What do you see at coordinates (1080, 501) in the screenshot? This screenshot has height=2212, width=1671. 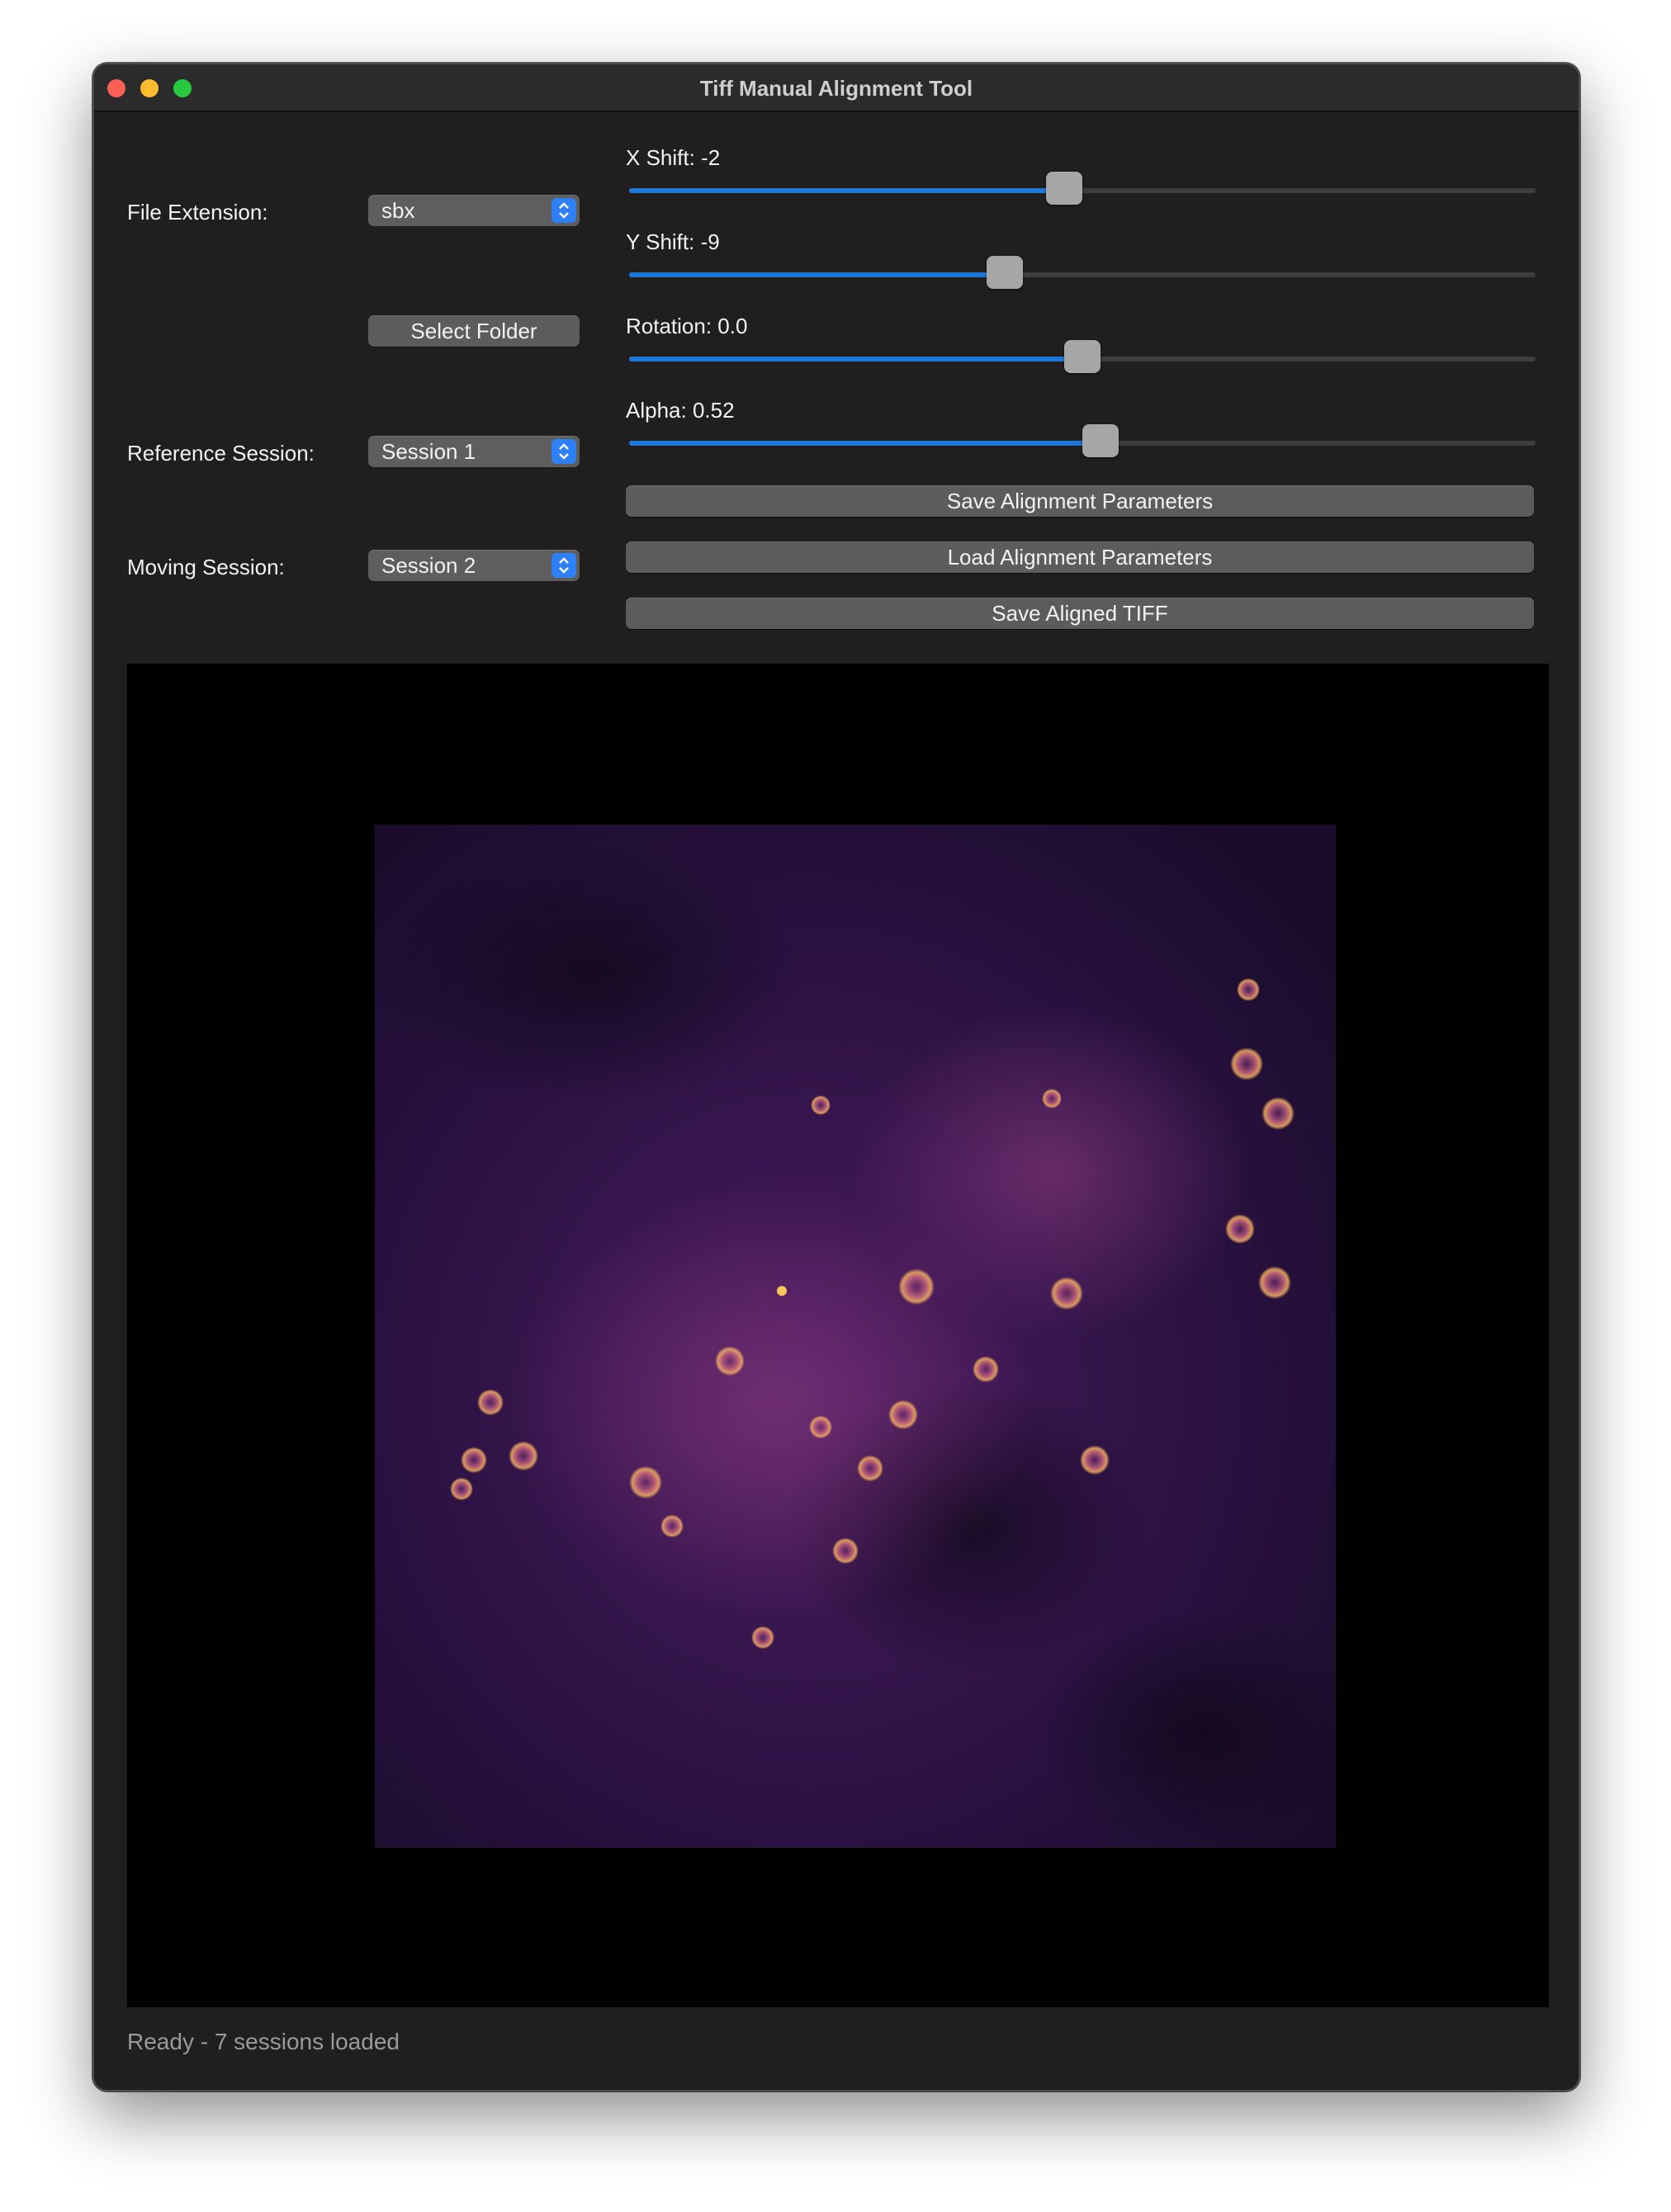 I see `save-alignment-parameters-button: Save Alignment Parameters` at bounding box center [1080, 501].